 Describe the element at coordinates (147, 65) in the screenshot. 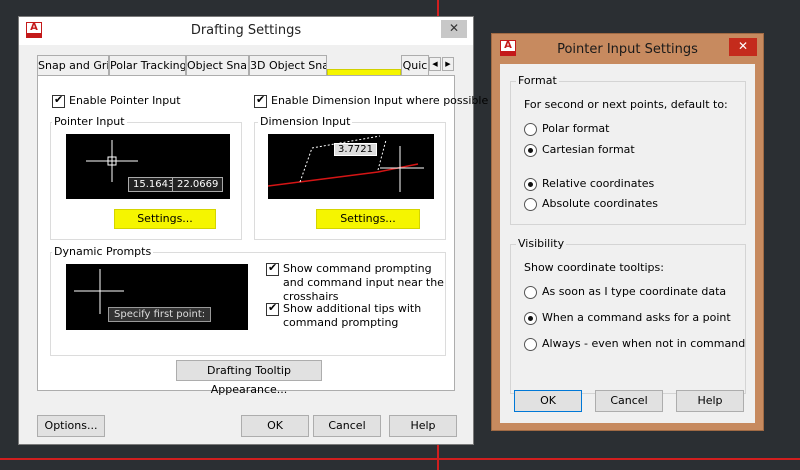

I see `tab-polar-tracking: Polar Tracking` at that location.